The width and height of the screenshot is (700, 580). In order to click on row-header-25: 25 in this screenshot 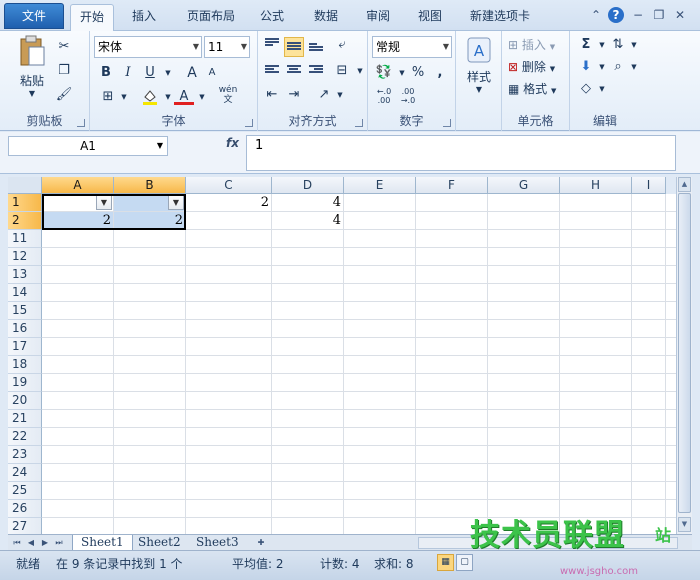, I will do `click(25, 491)`.